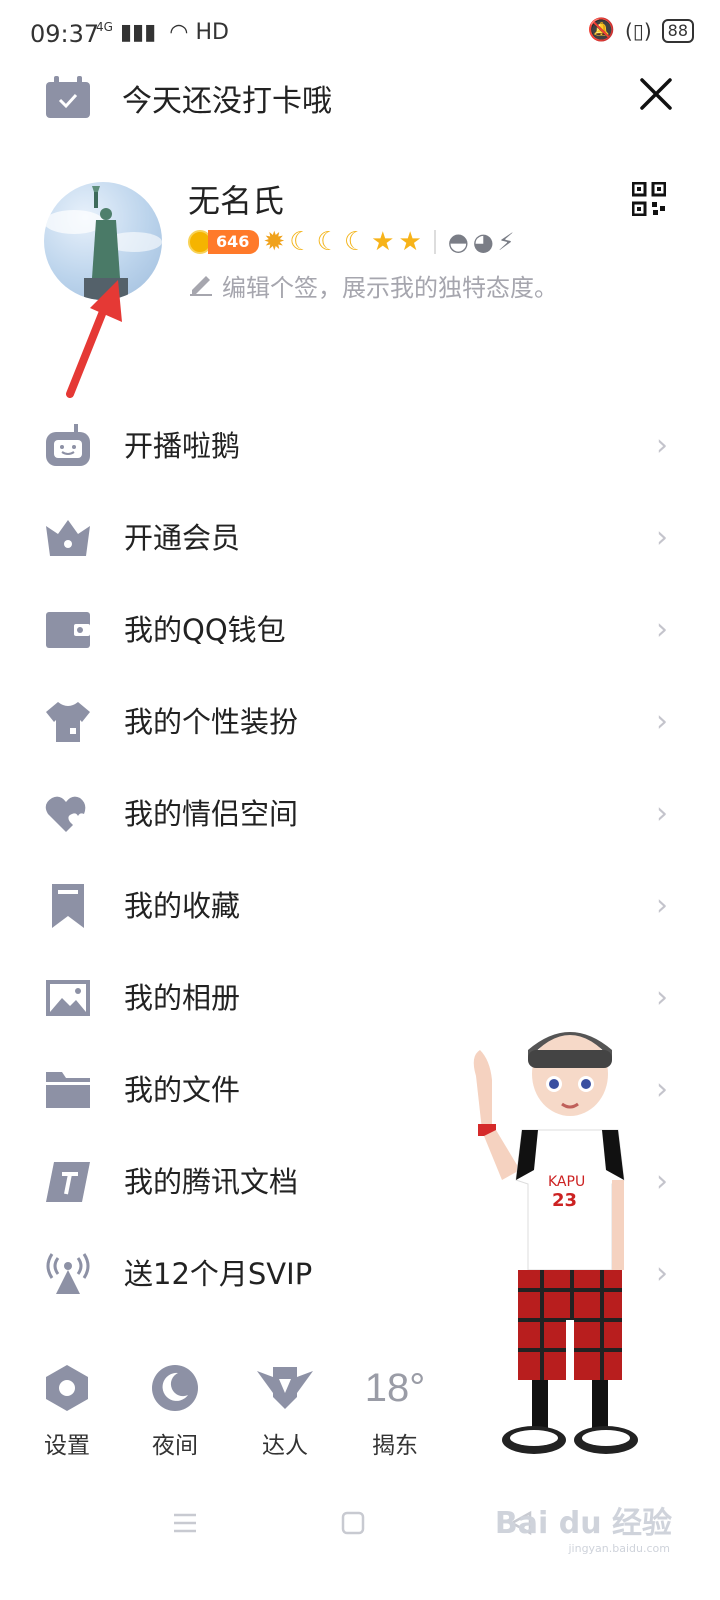 The width and height of the screenshot is (720, 1600). I want to click on hearts-icon, so click(68, 814).